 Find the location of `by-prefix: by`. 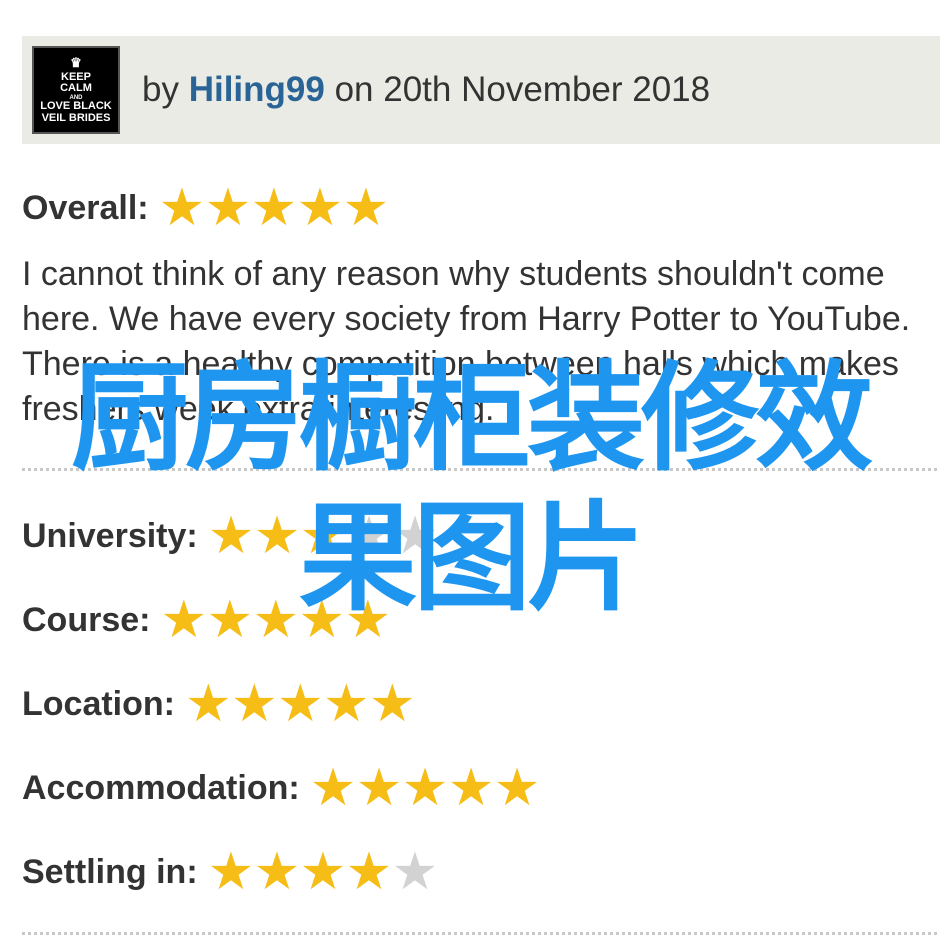

by-prefix: by is located at coordinates (160, 89).